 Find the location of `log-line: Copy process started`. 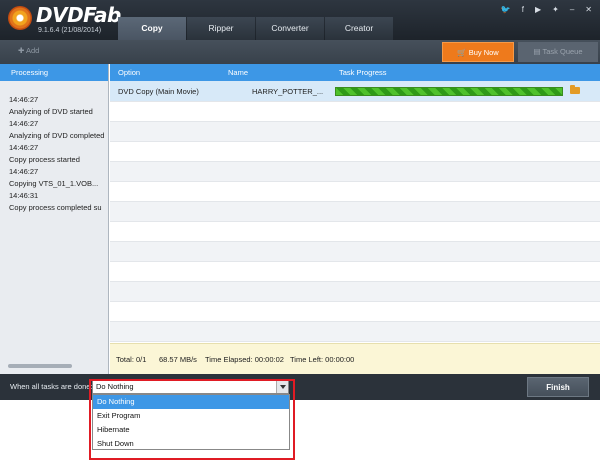

log-line: Copy process started is located at coordinates (44, 159).